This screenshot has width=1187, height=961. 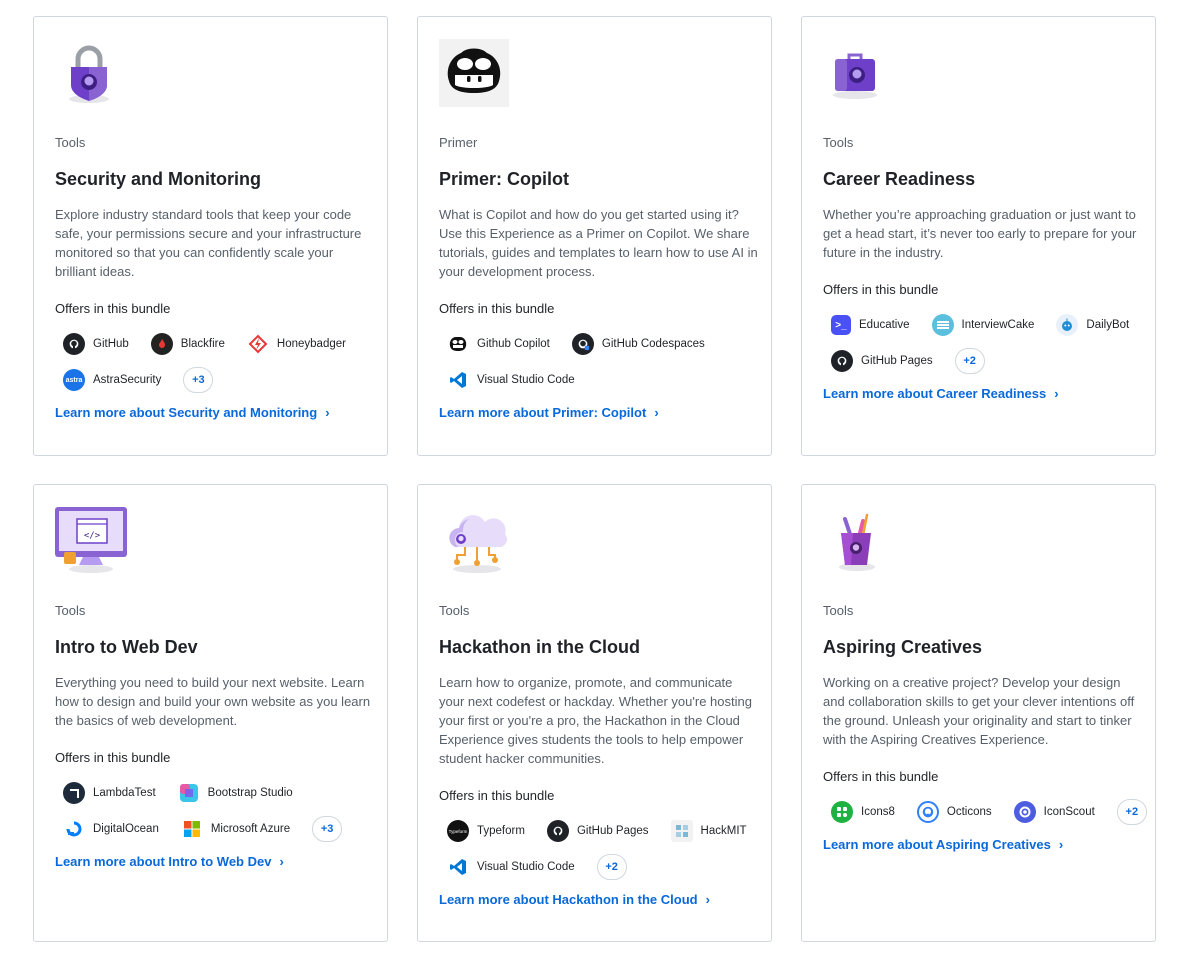 What do you see at coordinates (543, 412) in the screenshot?
I see `learn-more-label: Learn more about Primer: Copilot` at bounding box center [543, 412].